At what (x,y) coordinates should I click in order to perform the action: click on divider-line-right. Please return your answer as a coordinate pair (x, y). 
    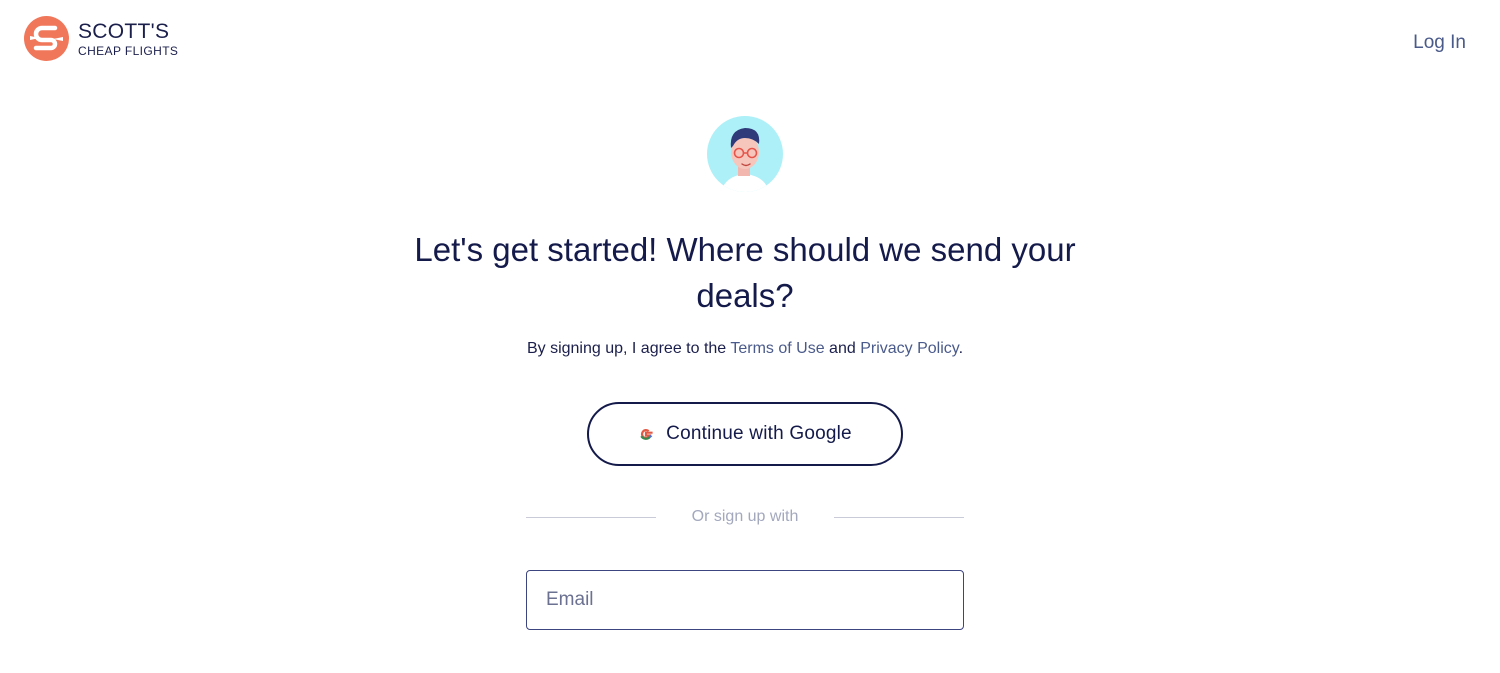
    Looking at the image, I should click on (899, 517).